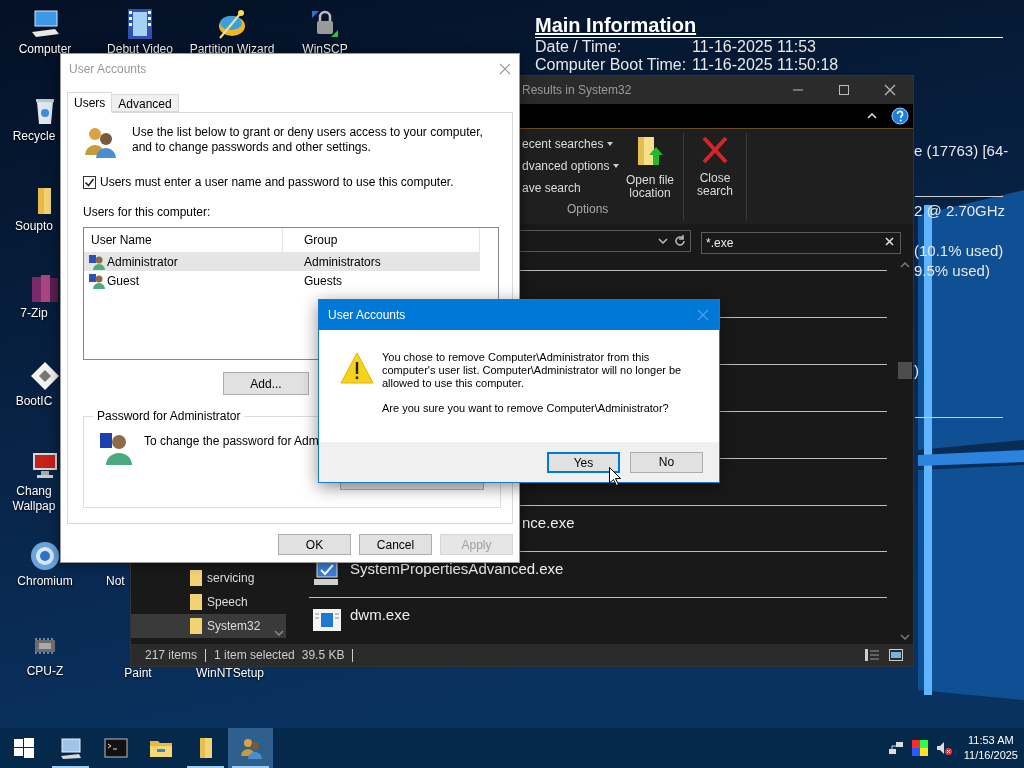  Describe the element at coordinates (208, 602) in the screenshot. I see `nav-item: Speech` at that location.